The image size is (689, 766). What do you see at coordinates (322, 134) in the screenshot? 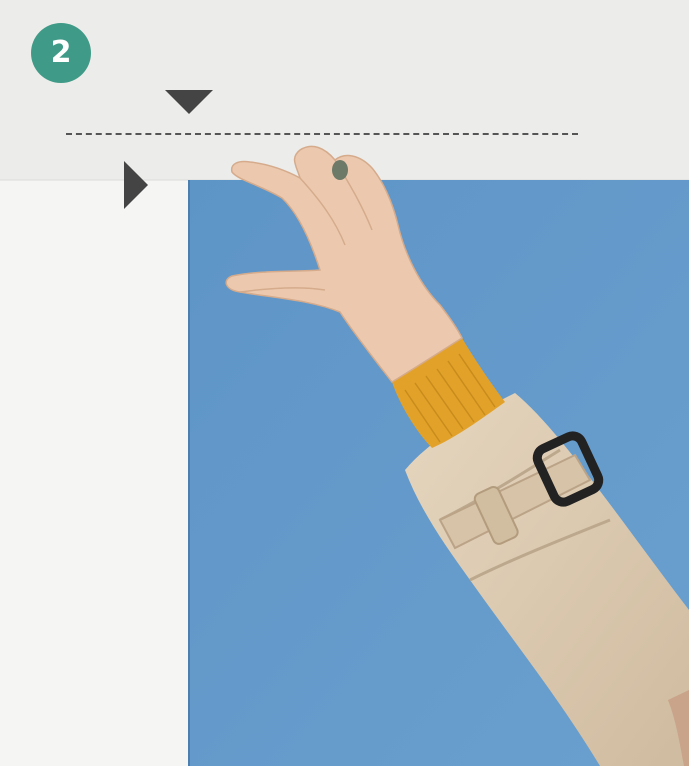
I see `alignment-guide-line` at bounding box center [322, 134].